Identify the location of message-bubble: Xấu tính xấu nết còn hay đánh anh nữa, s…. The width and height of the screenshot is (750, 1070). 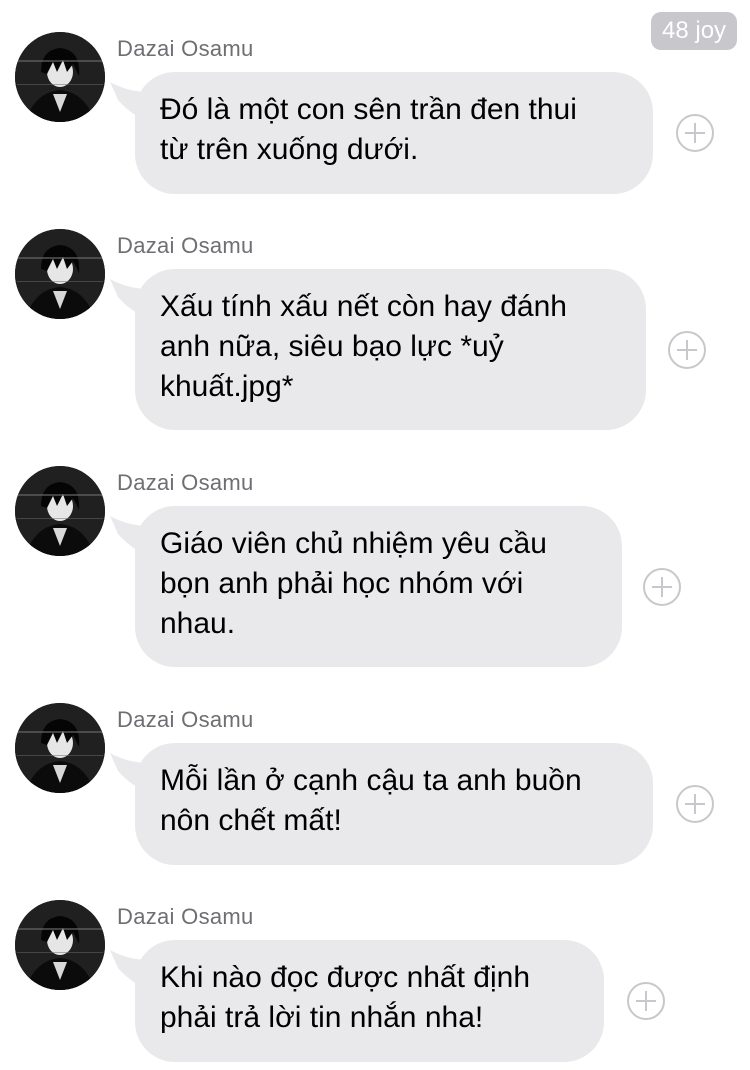
(390, 349).